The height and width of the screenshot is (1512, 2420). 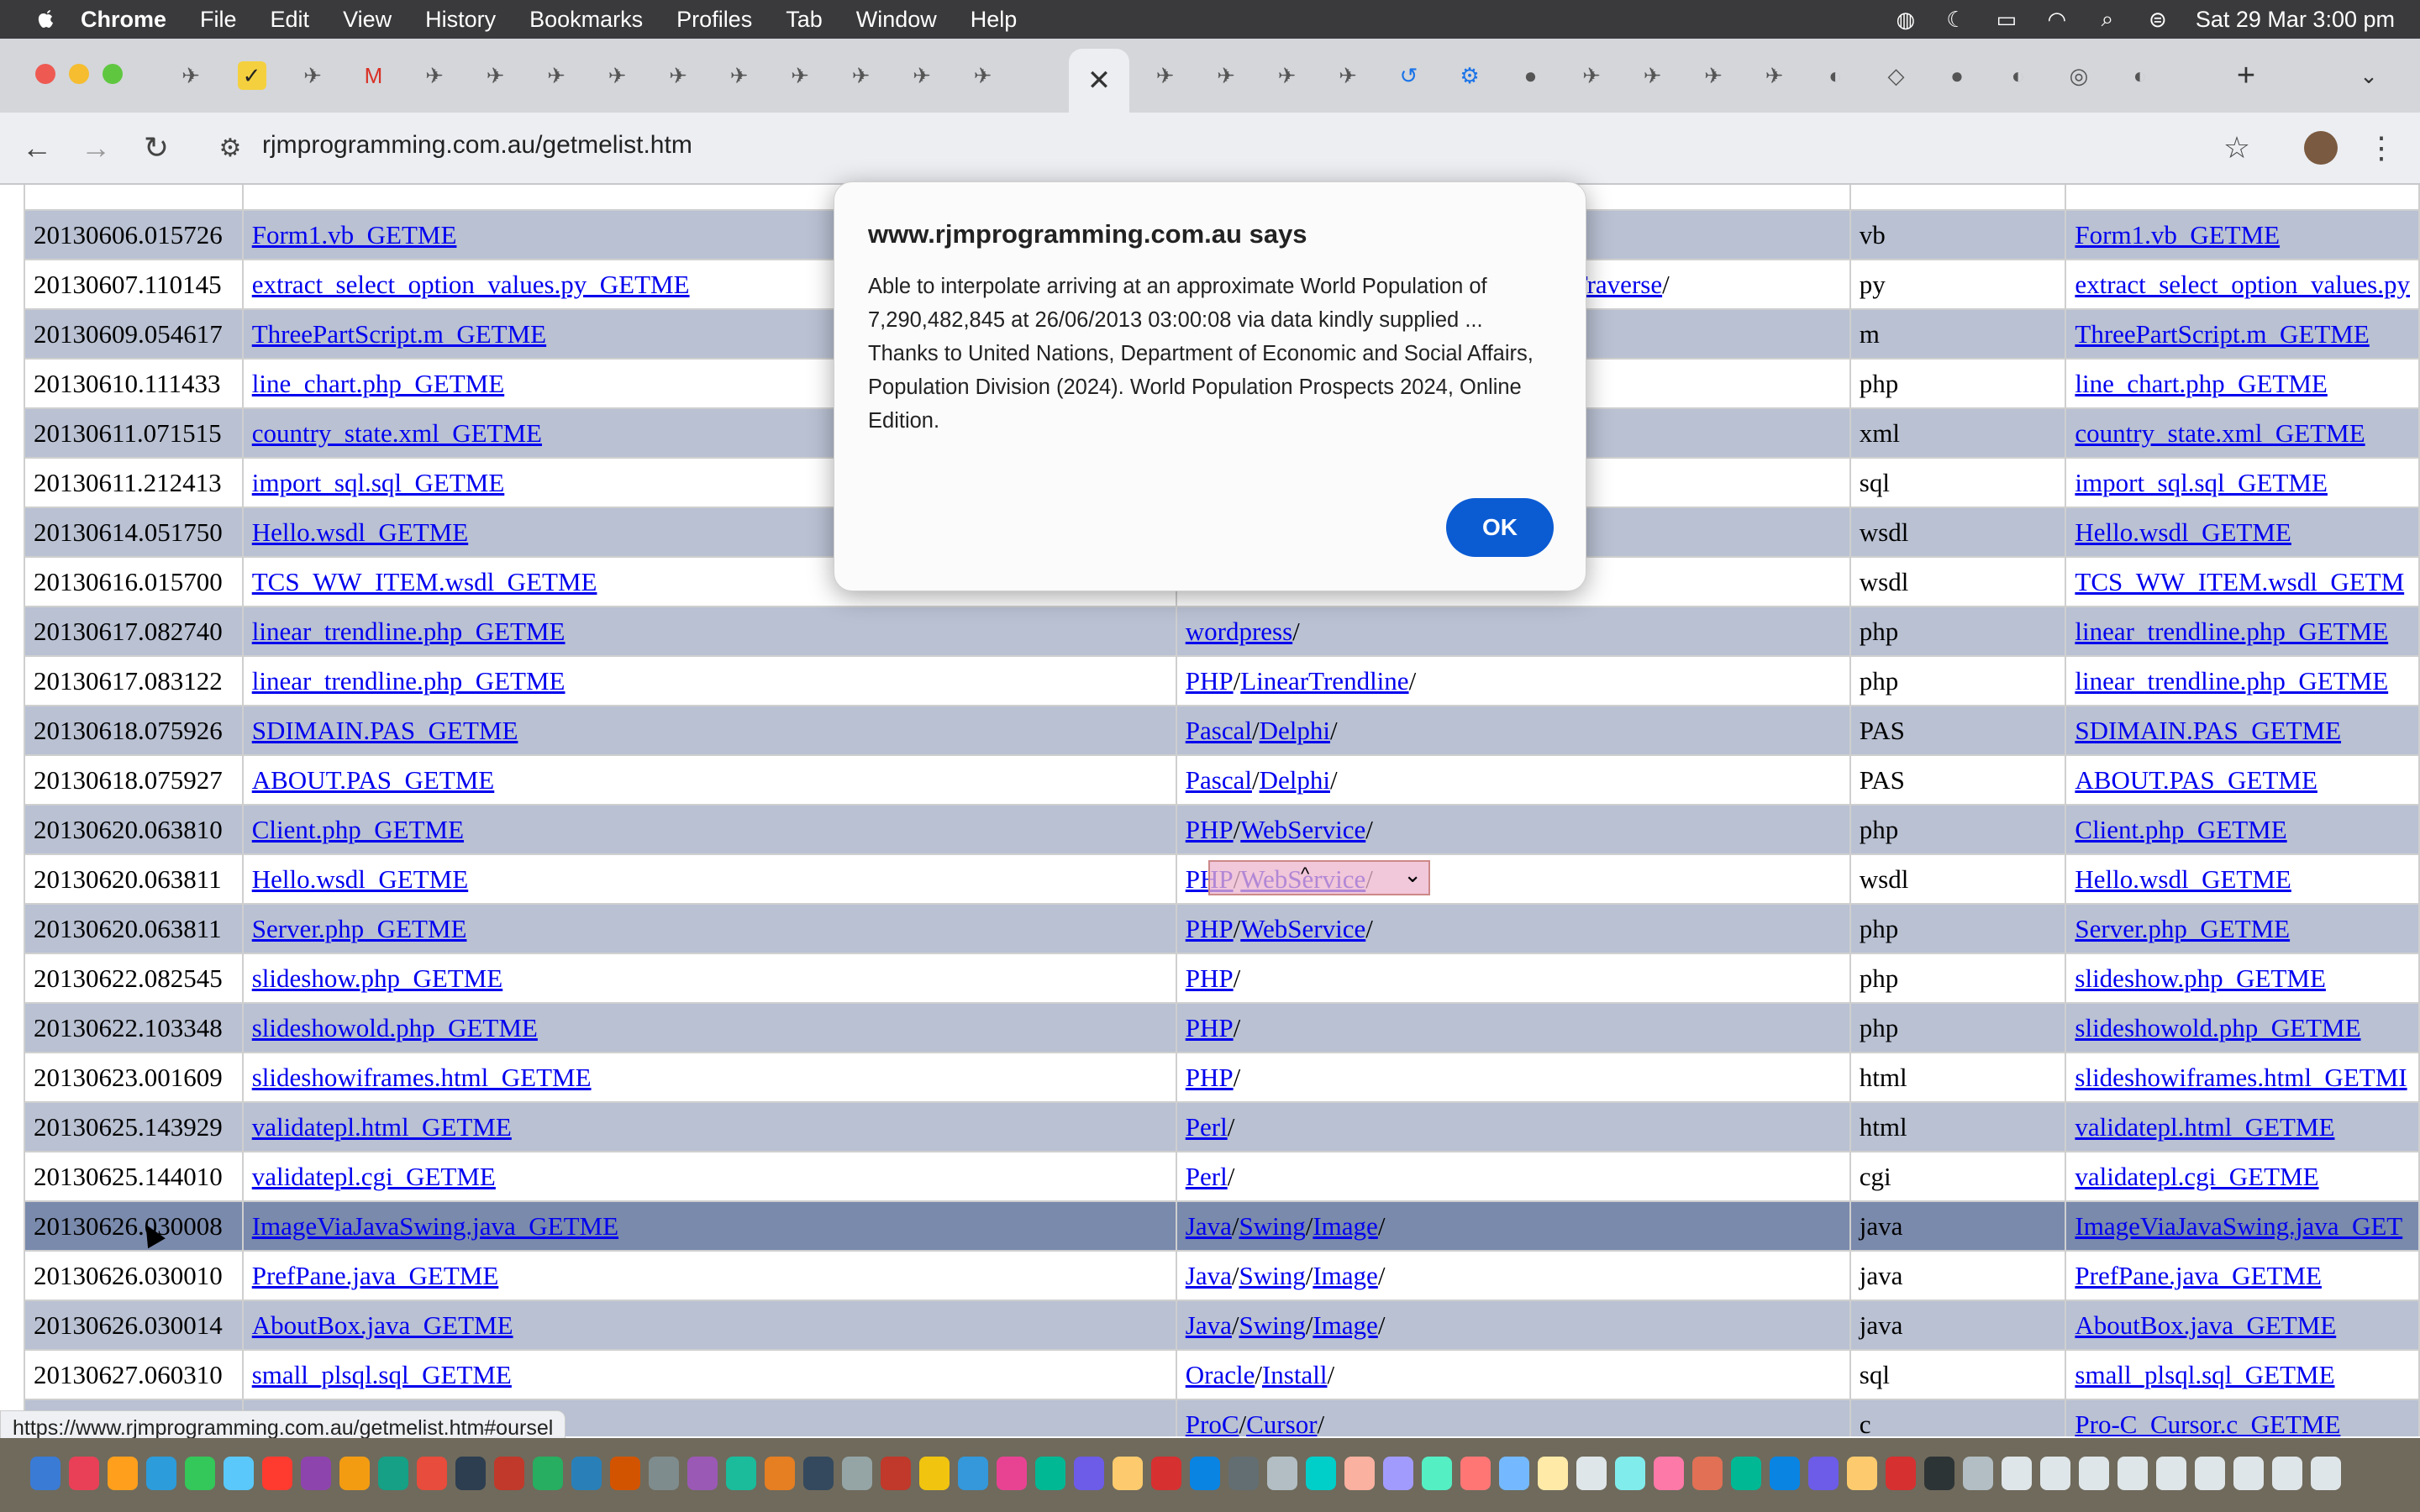 I want to click on path-link: ProC, so click(x=1212, y=1423).